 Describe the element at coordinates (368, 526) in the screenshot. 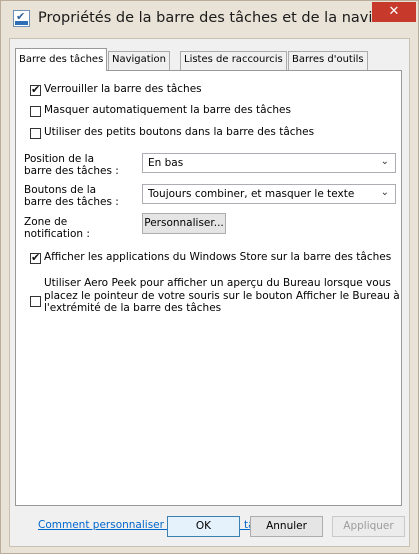

I see `apply-button: Appliquer` at that location.